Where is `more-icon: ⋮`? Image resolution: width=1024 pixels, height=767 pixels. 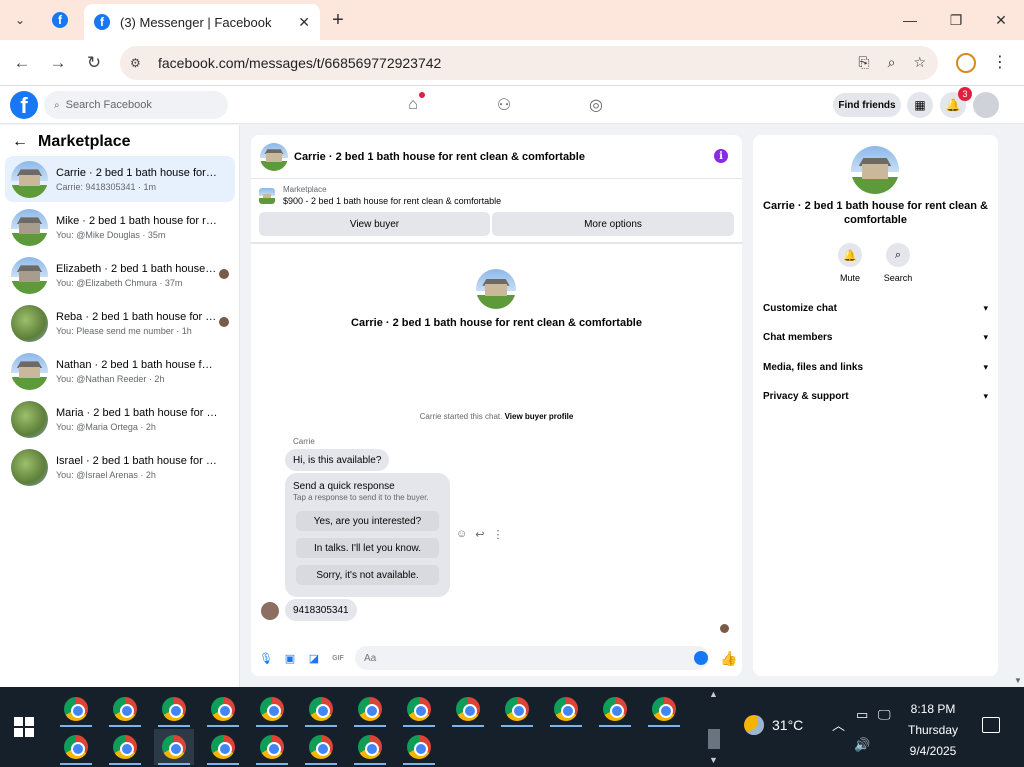 more-icon: ⋮ is located at coordinates (497, 534).